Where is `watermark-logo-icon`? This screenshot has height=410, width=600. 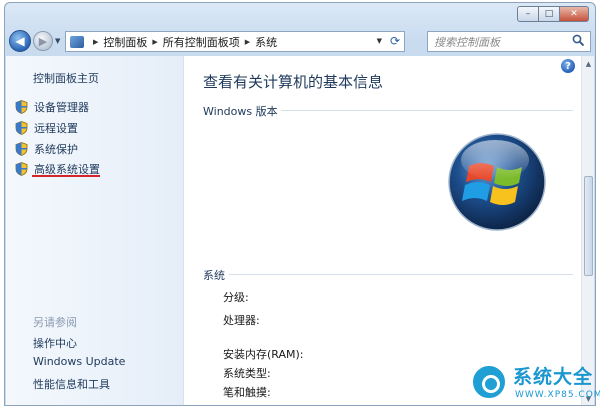 watermark-logo-icon is located at coordinates (489, 382).